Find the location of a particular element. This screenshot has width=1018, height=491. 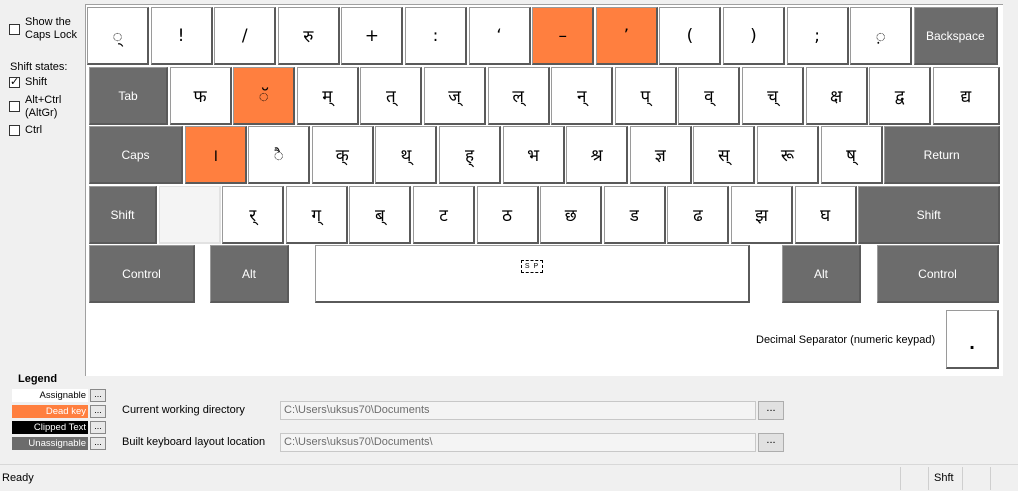

legend-assignable: Assignable is located at coordinates (50, 395).